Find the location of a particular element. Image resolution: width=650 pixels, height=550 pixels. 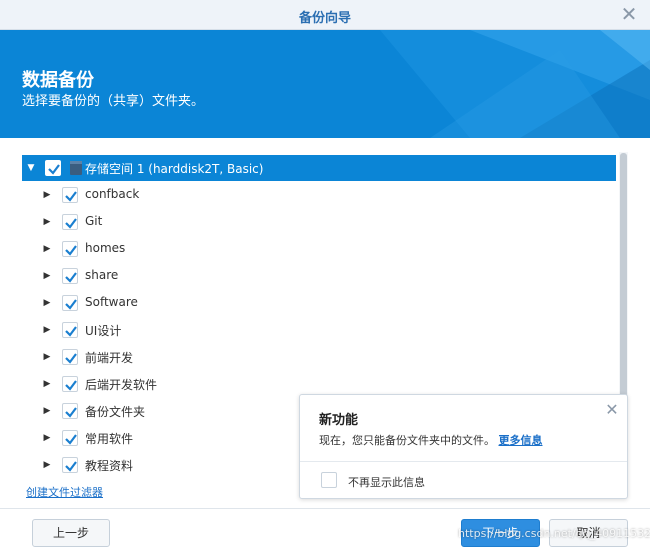

tree-item-label: 备份文件夹 is located at coordinates (115, 412).